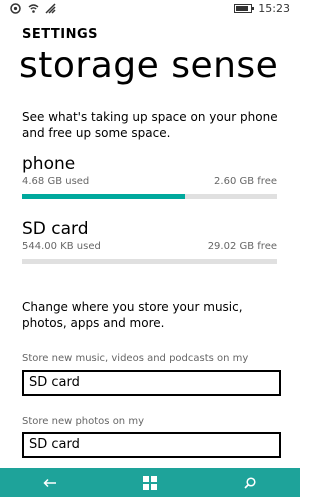 This screenshot has width=320, height=497. I want to click on storage-phone: phone 4.68 GB used 2.60 GB free, so click(149, 176).